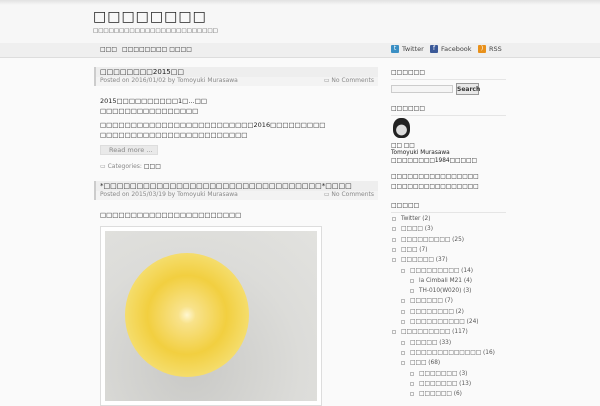 This screenshot has width=600, height=406. I want to click on category-label: Twitter (2), so click(416, 219).